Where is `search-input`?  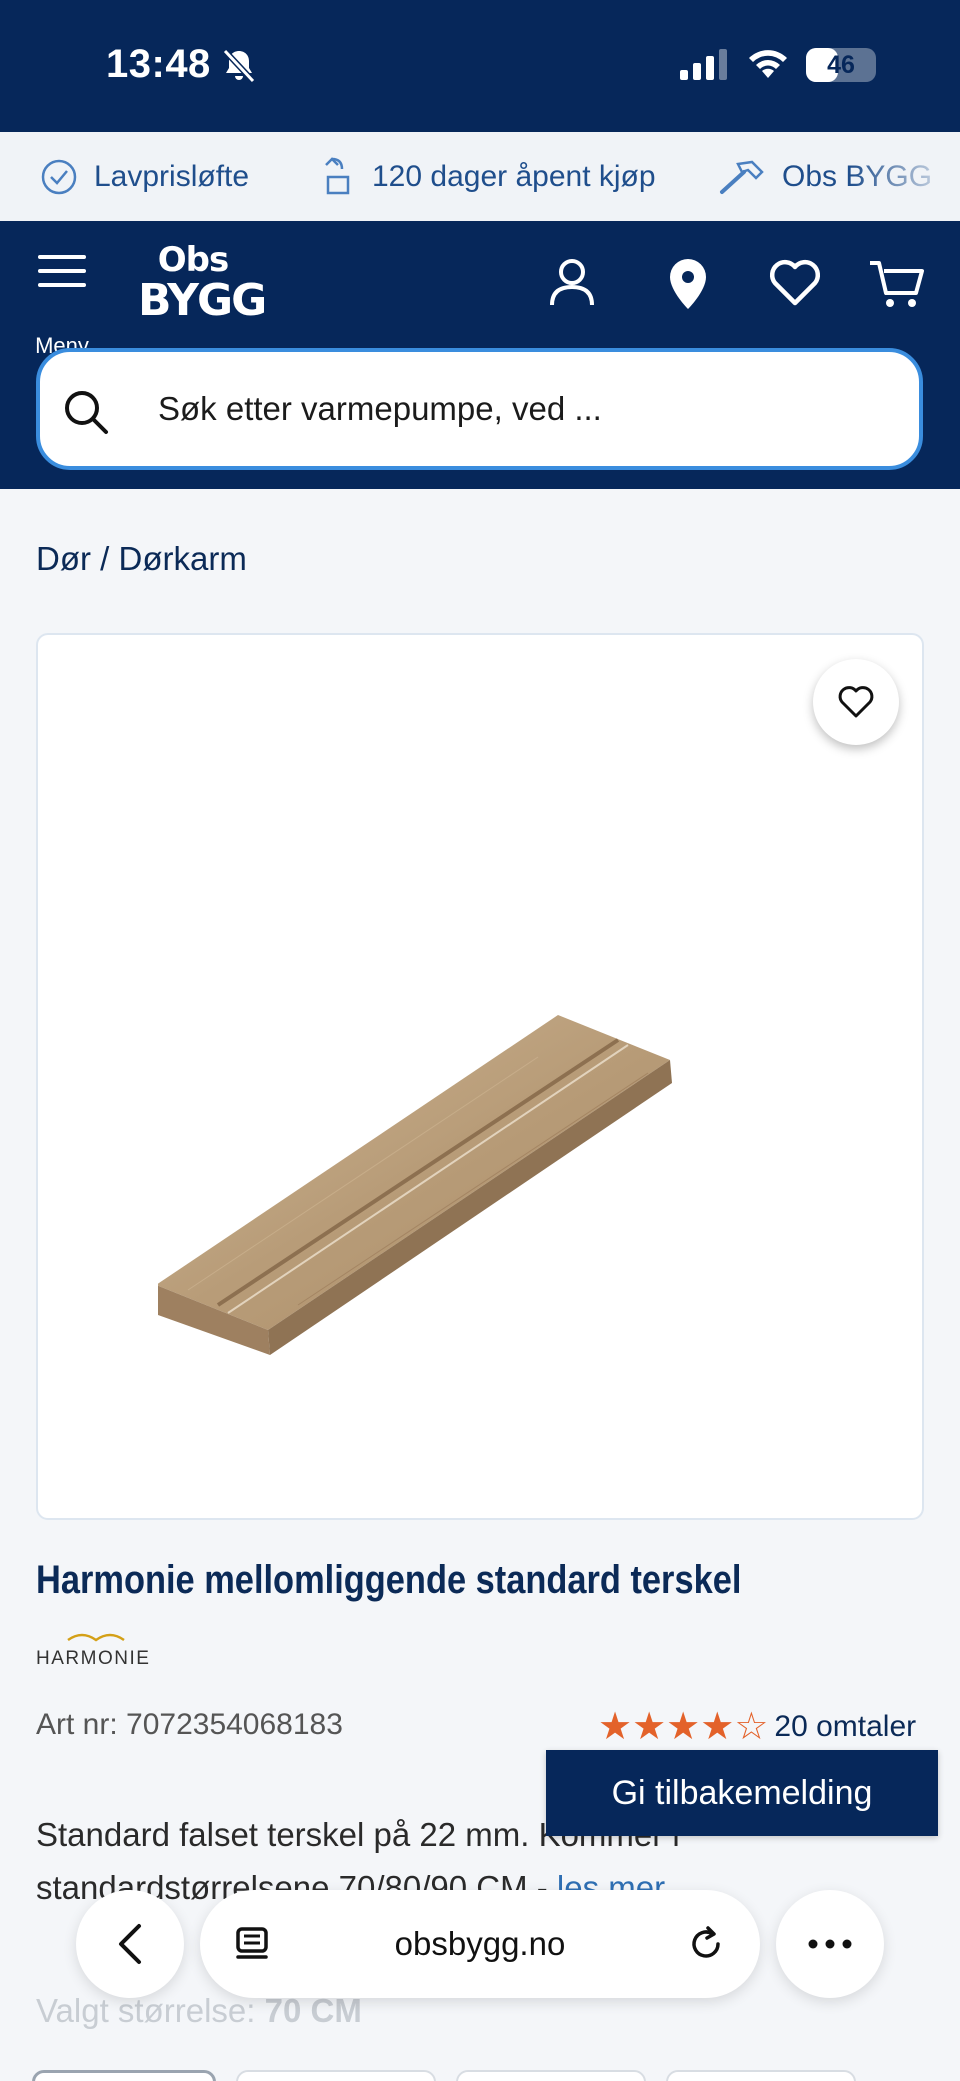
search-input is located at coordinates (508, 409).